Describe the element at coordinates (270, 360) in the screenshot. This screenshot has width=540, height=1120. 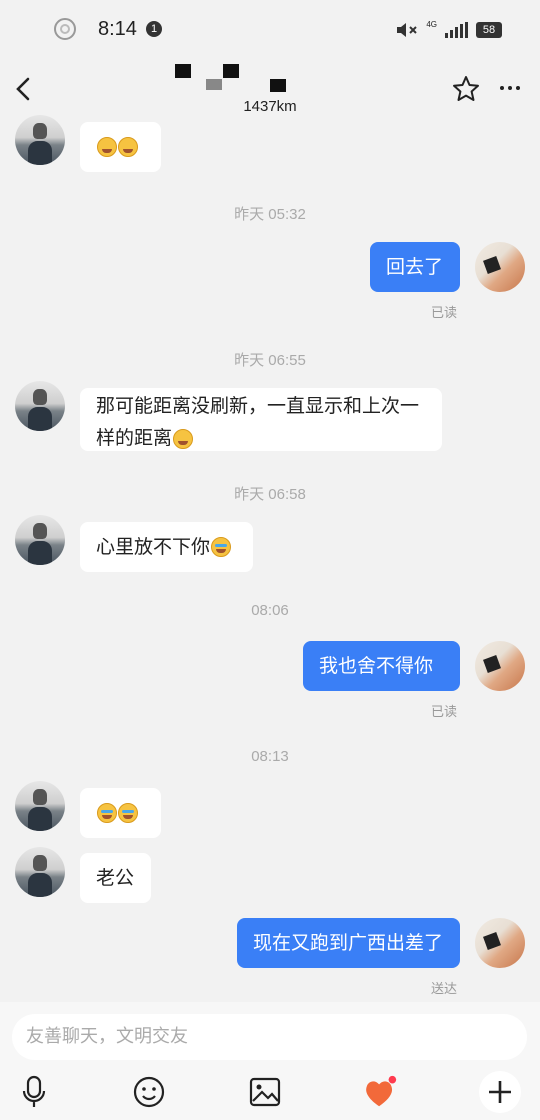
I see `timestamp-divider: 昨天 06:55` at that location.